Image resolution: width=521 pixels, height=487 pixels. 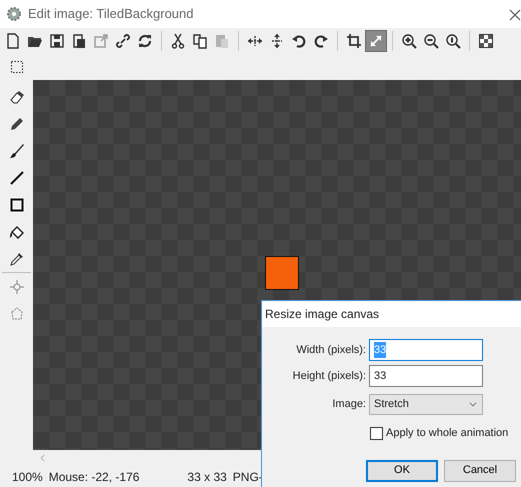 I want to click on scissors-icon, so click(x=178, y=41).